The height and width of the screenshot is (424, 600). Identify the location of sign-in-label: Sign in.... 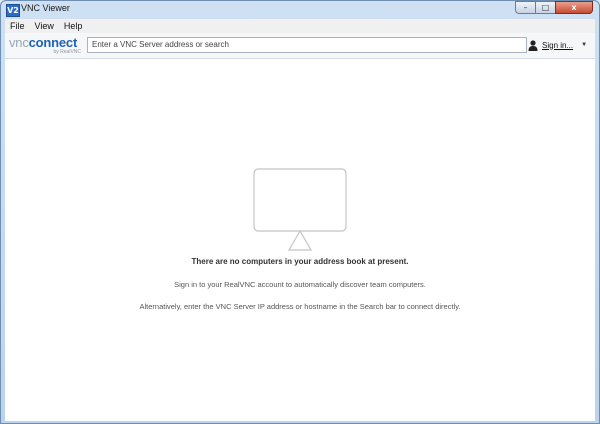
(558, 45).